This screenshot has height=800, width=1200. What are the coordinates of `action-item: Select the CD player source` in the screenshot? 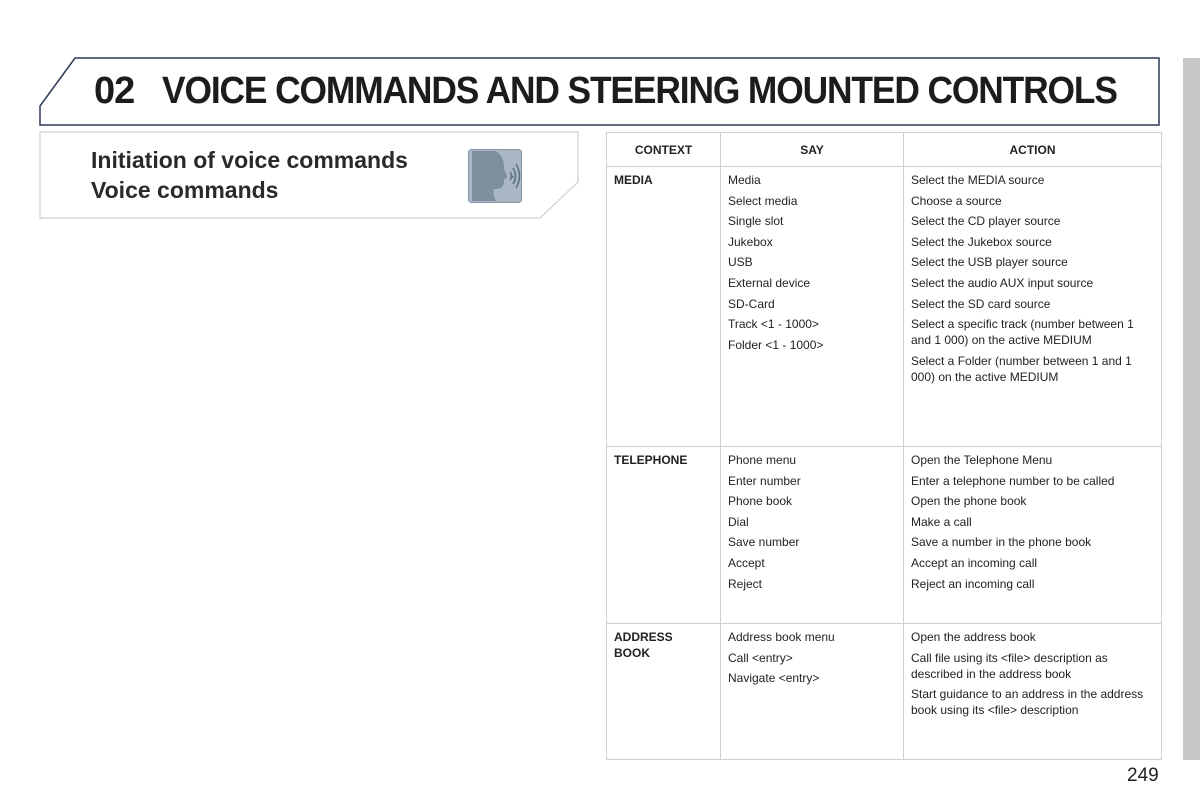 It's located at (986, 221).